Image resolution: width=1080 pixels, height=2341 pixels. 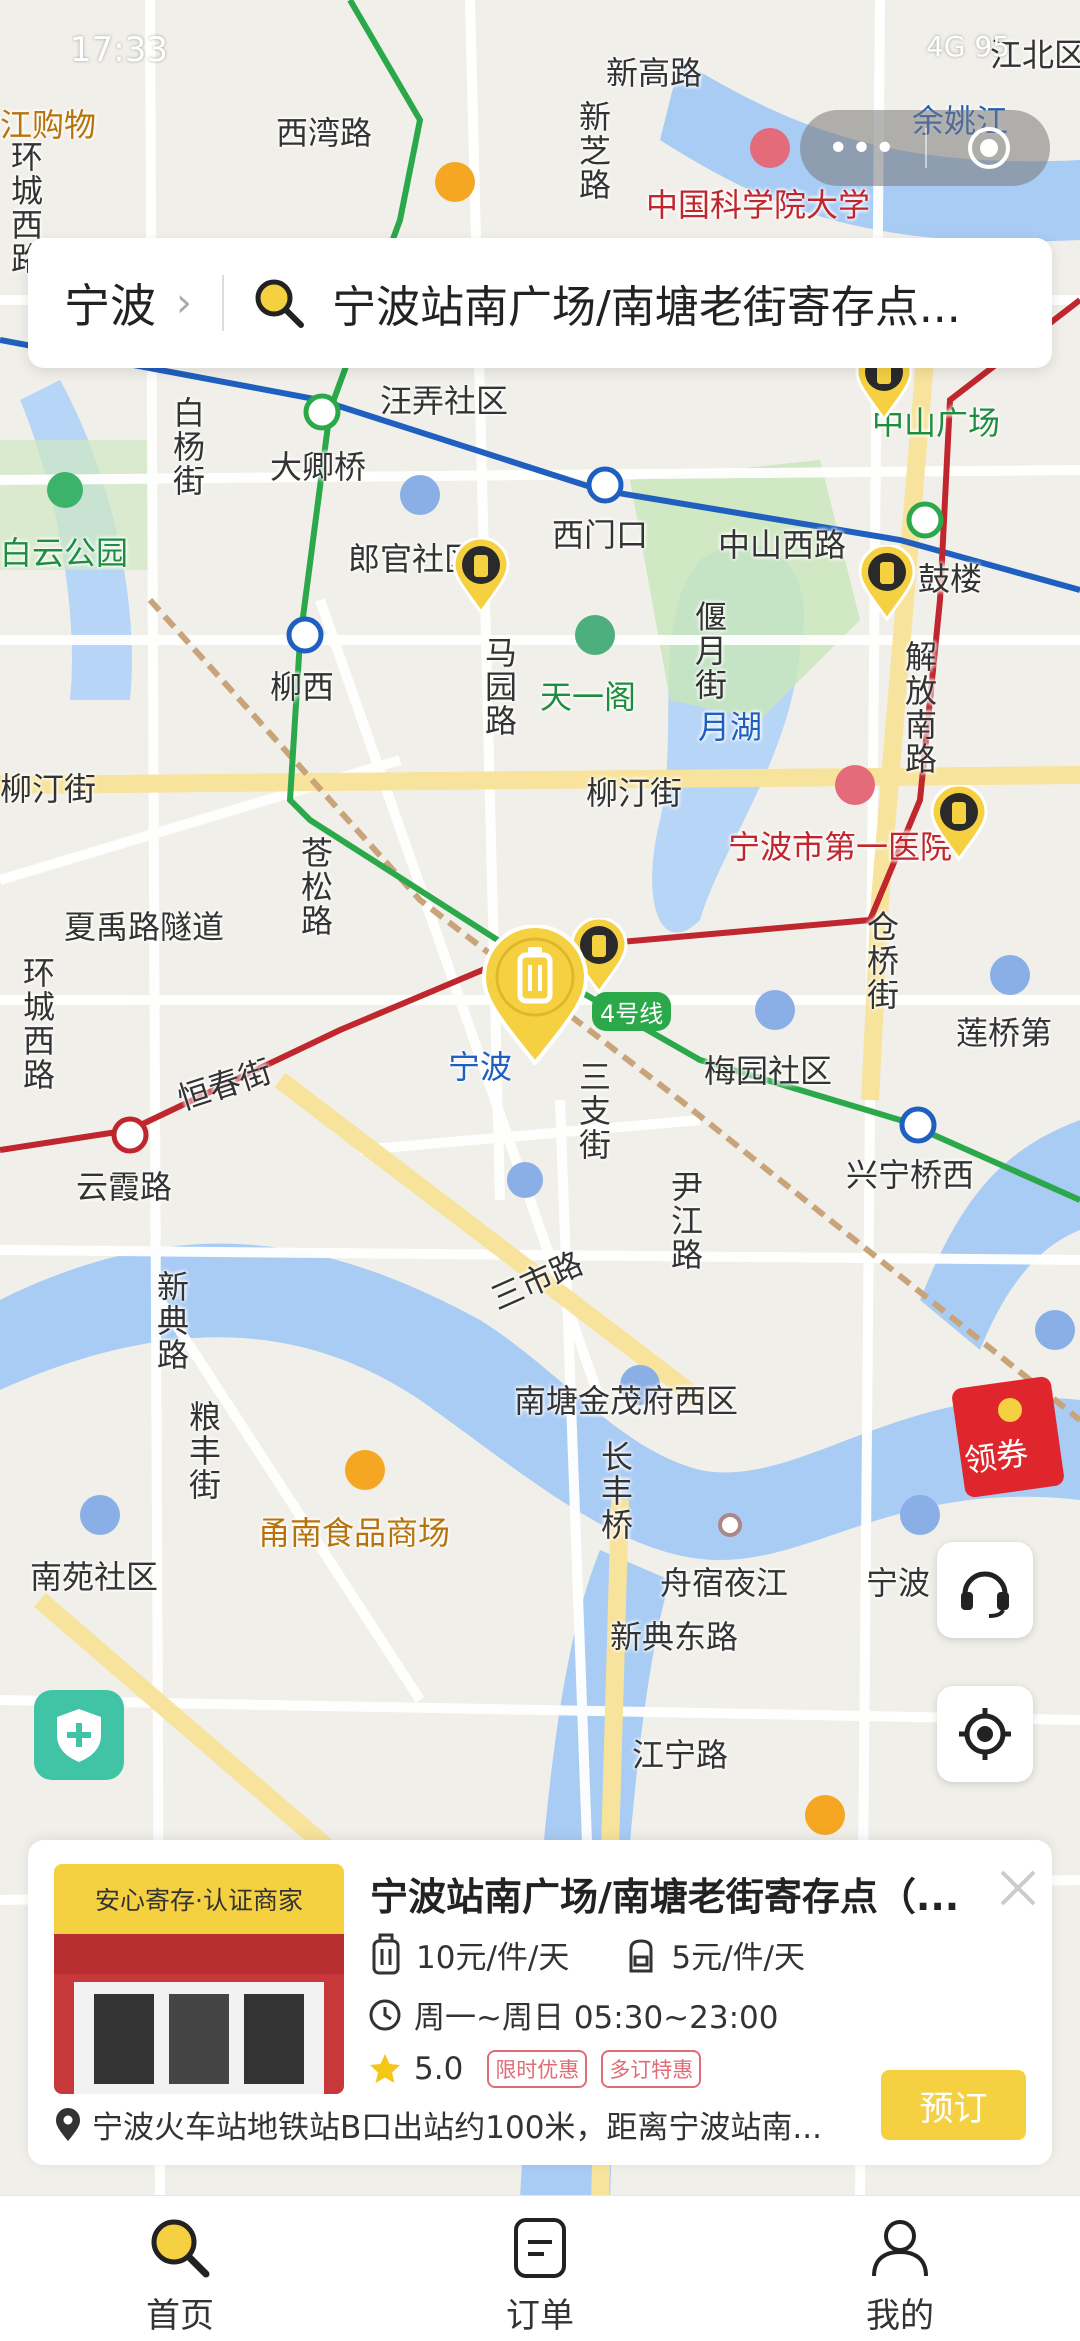 I want to click on map-label: 白云公园, so click(x=64, y=553).